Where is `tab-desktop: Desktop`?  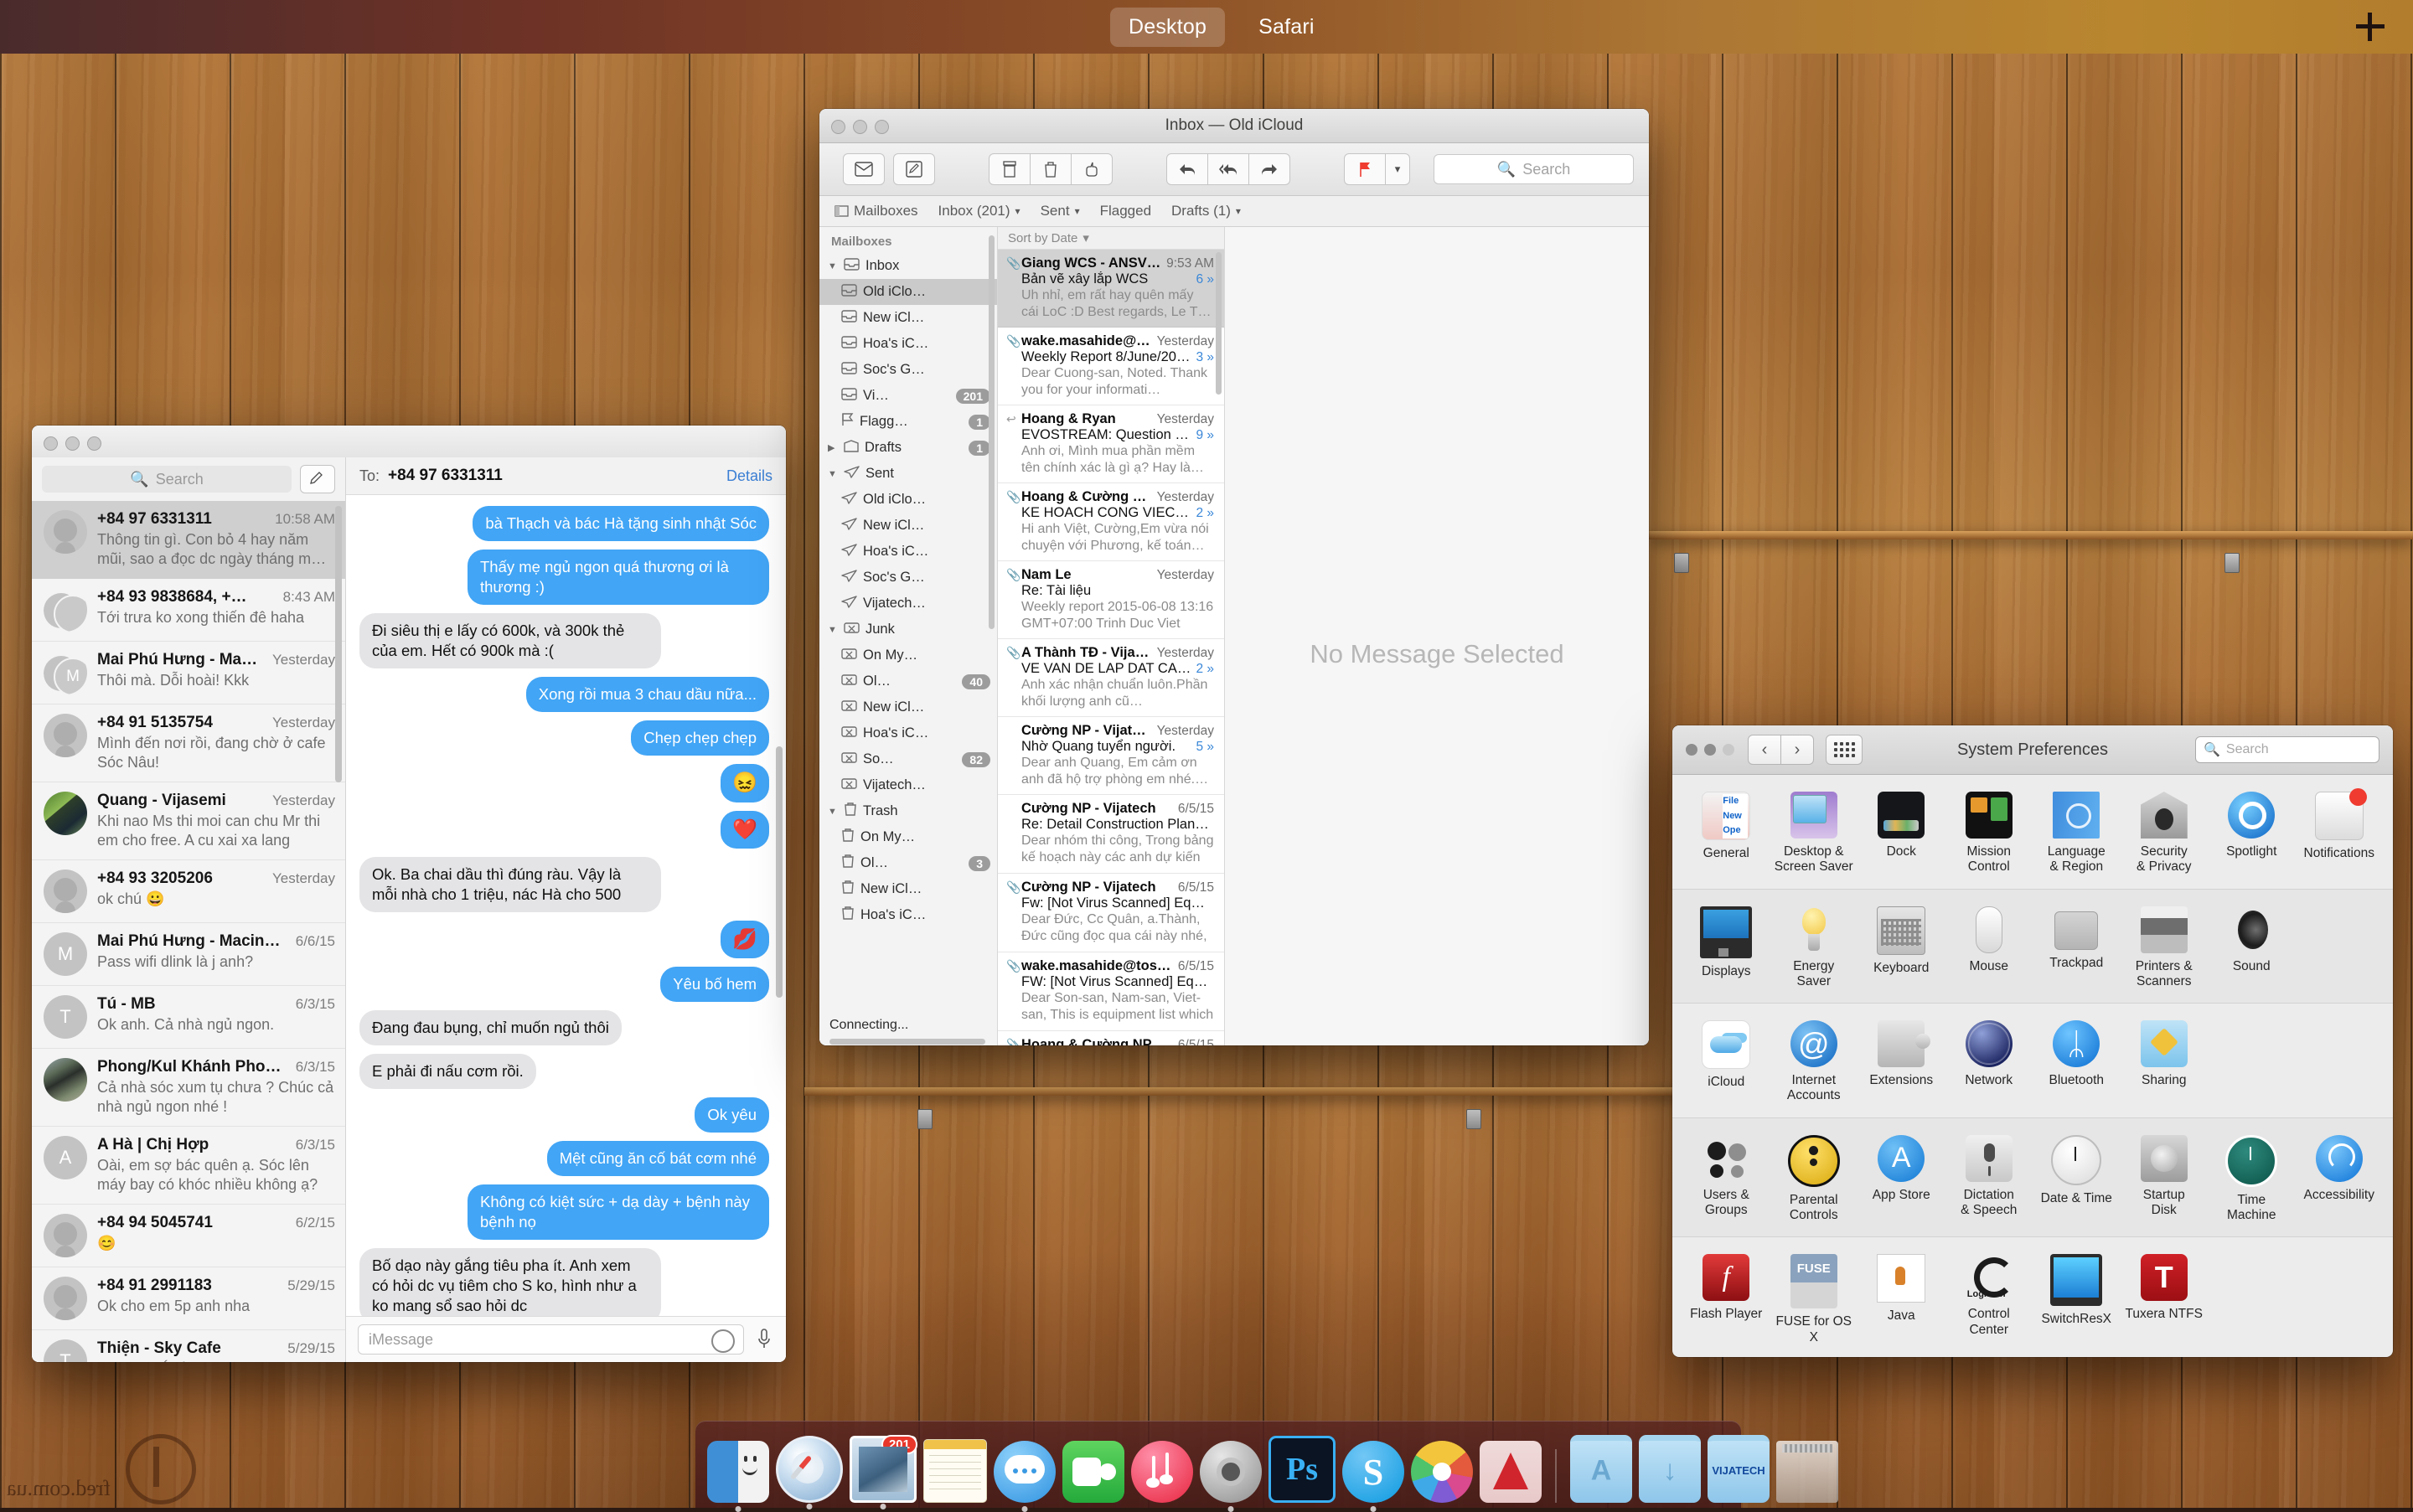
tab-desktop: Desktop is located at coordinates (1168, 27).